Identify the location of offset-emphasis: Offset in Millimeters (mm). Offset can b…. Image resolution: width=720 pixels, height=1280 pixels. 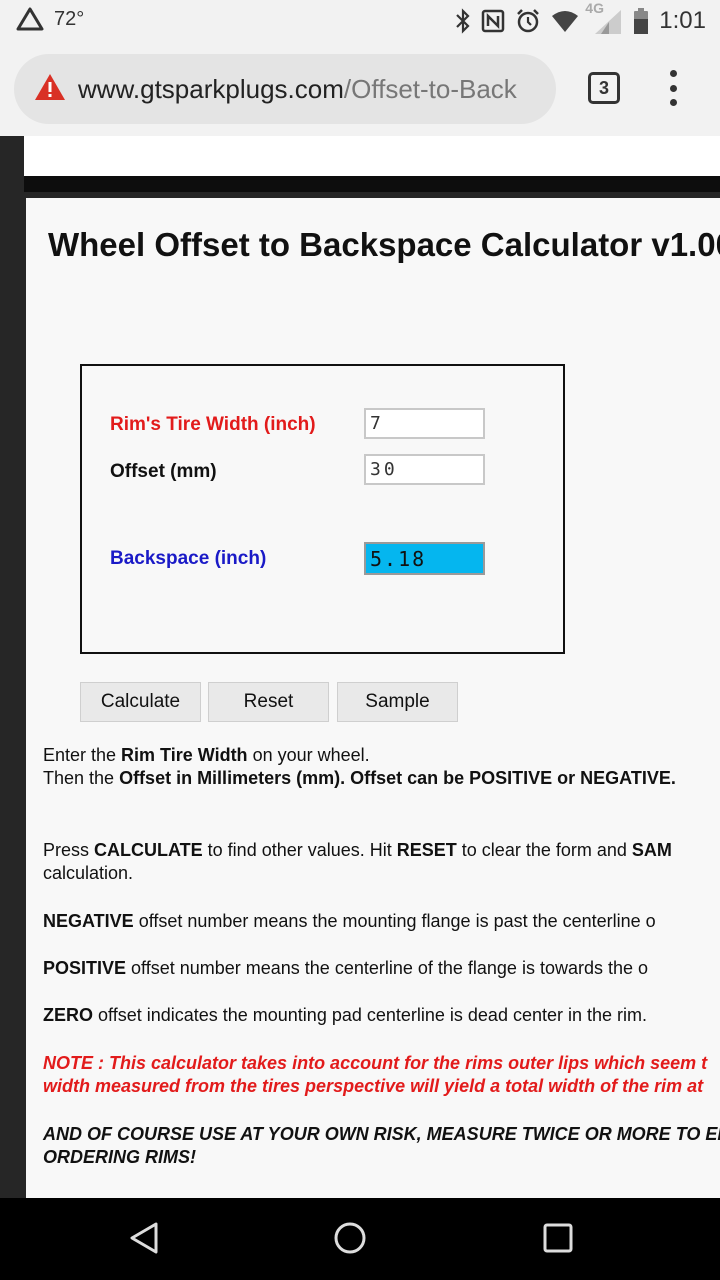
(397, 778).